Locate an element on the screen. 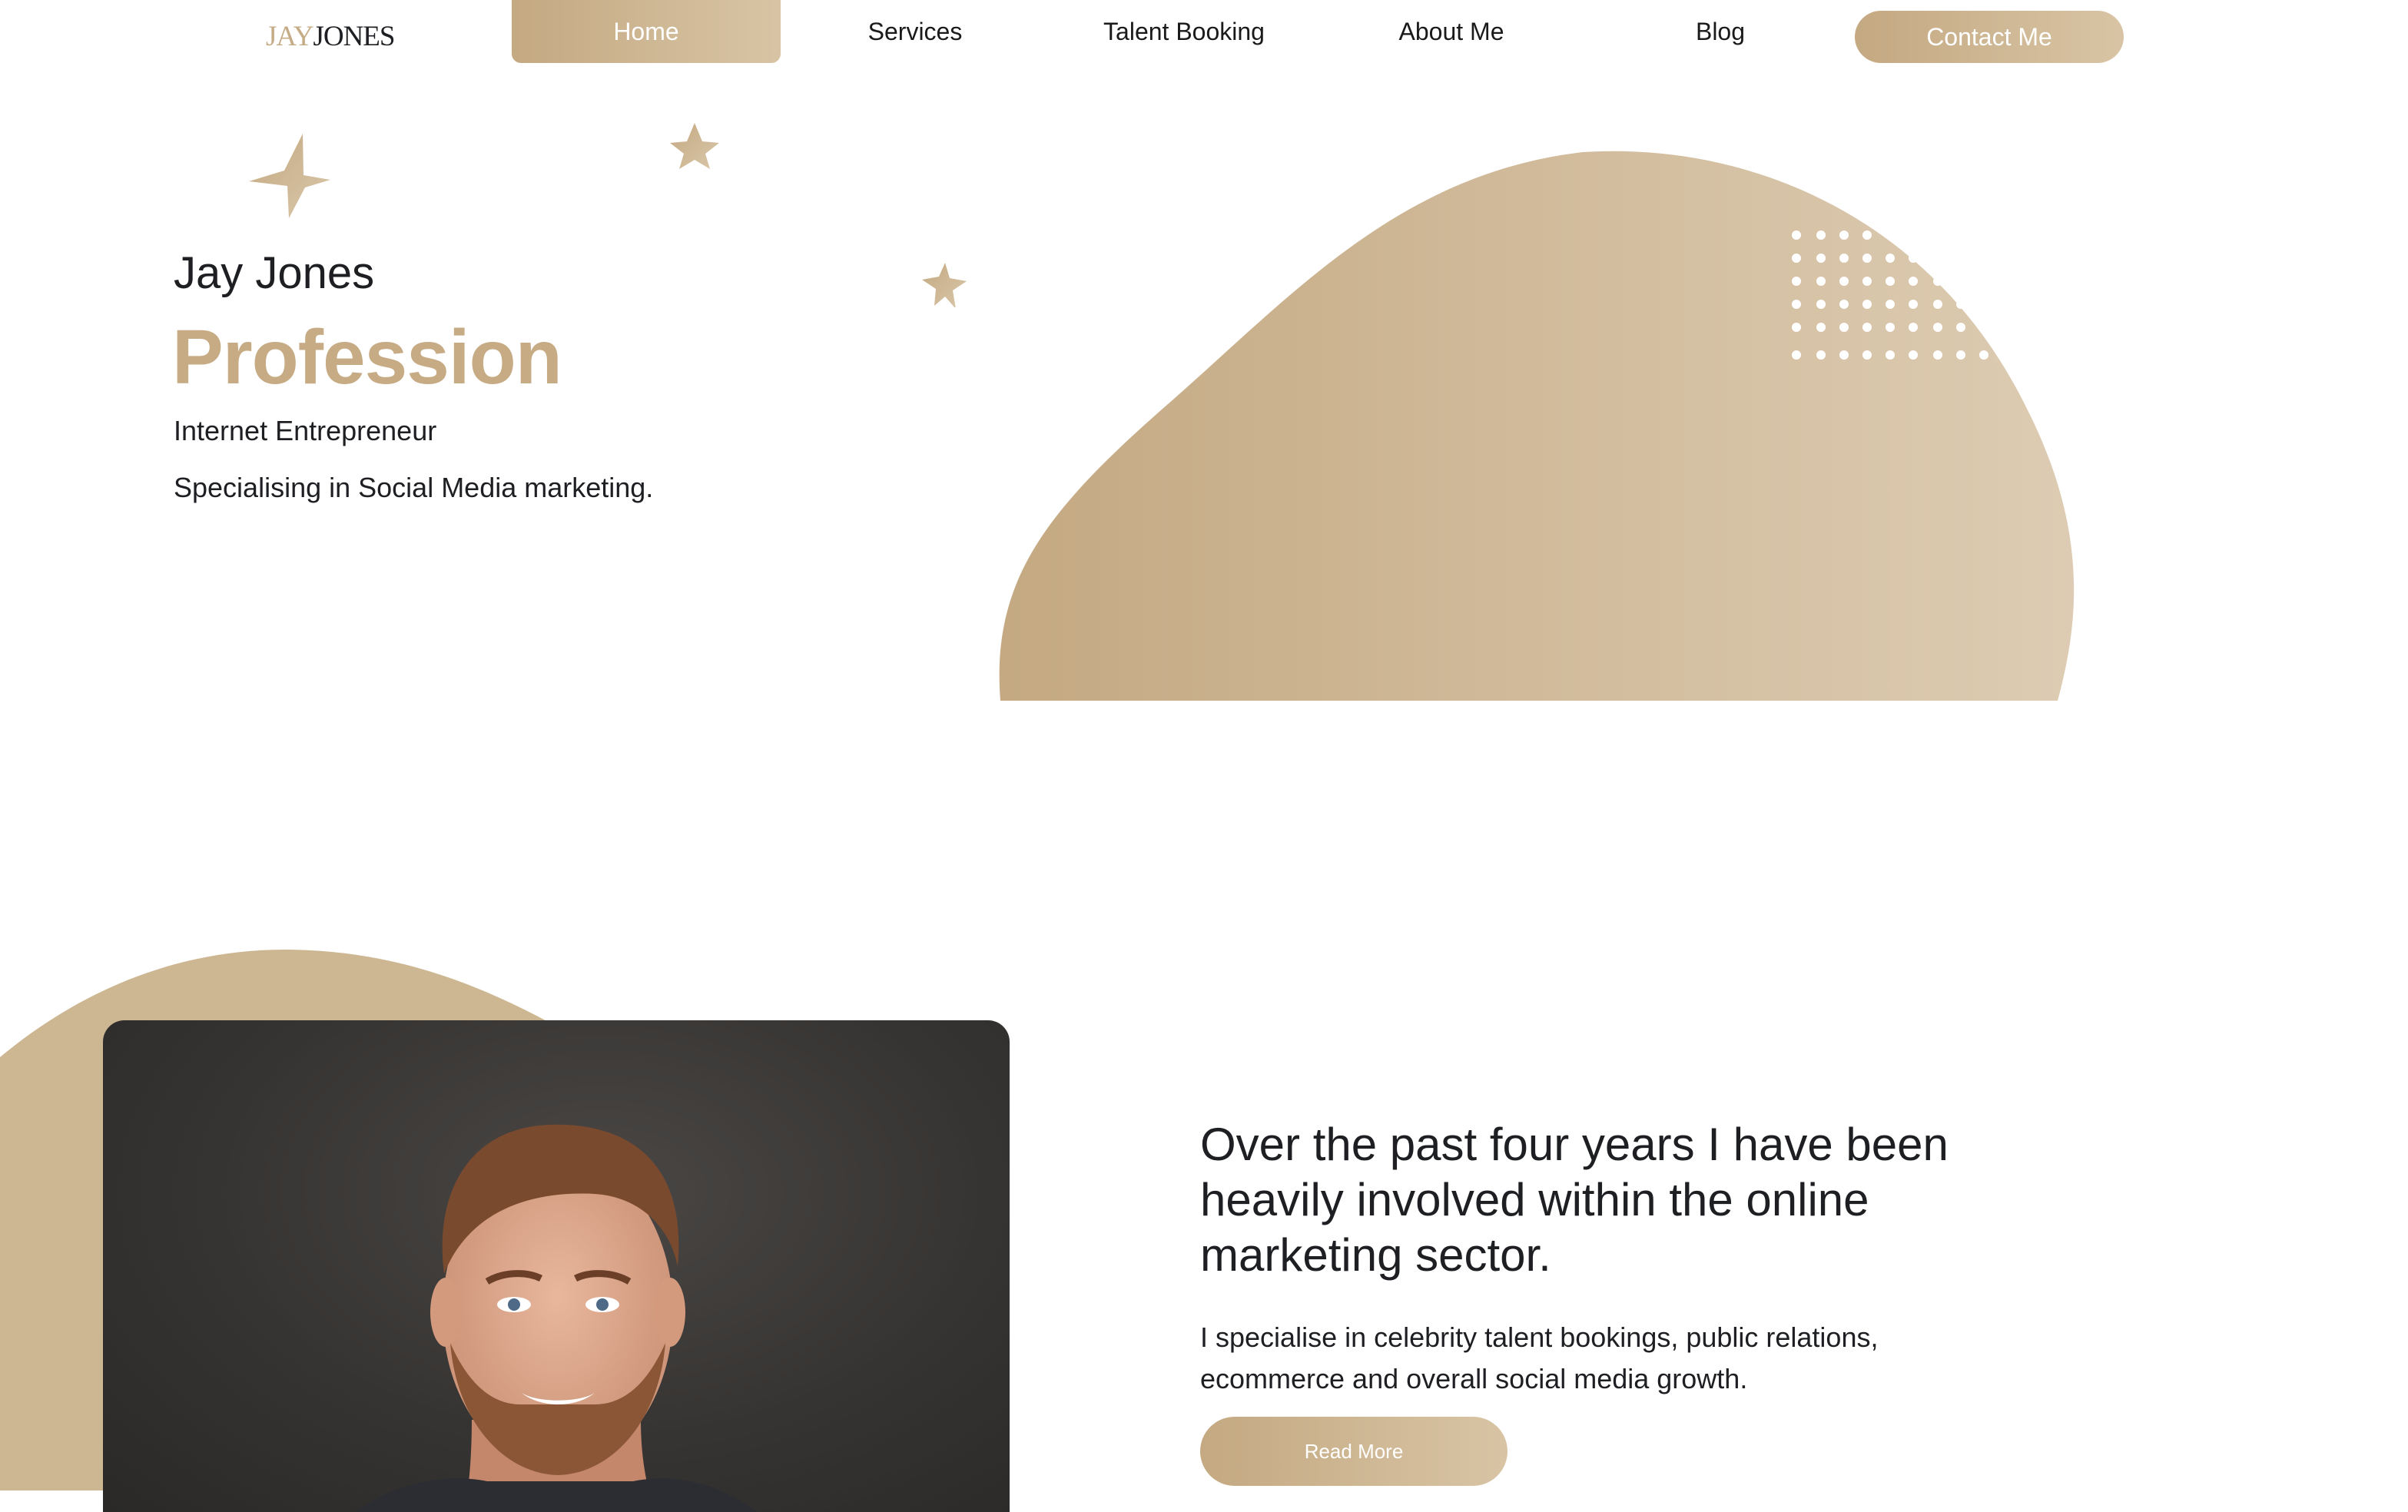 This screenshot has height=1512, width=2408. nav-blog-label: Blog is located at coordinates (1721, 31).